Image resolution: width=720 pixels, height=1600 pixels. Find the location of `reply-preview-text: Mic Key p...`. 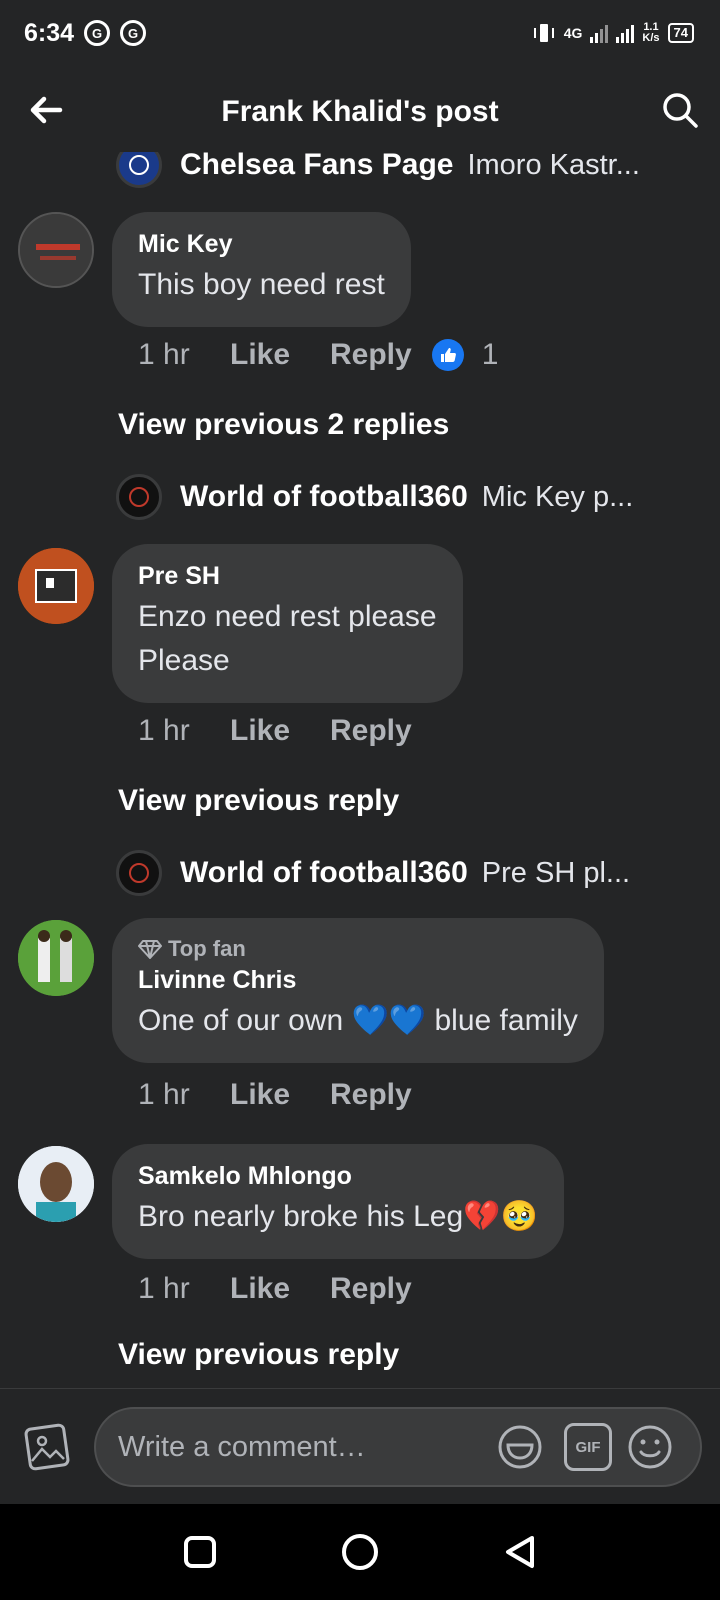

reply-preview-text: Mic Key p... is located at coordinates (557, 496).